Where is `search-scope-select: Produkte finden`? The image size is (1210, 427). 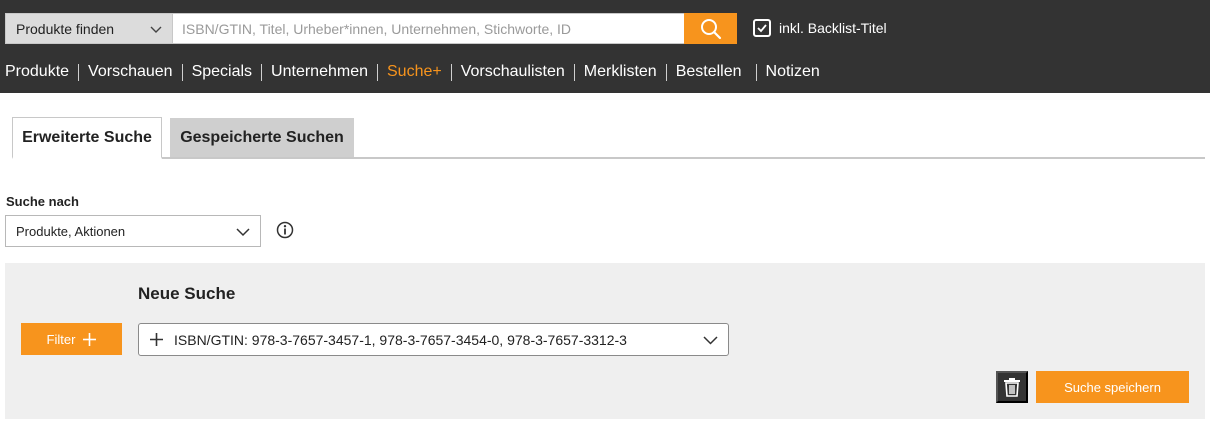
search-scope-select: Produkte finden is located at coordinates (89, 28).